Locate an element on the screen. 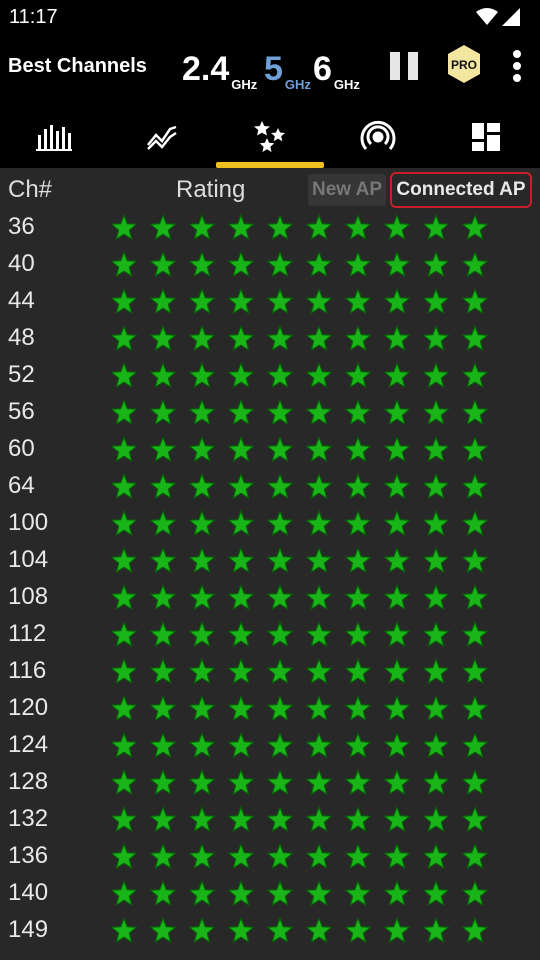 Image resolution: width=540 pixels, height=960 pixels. channel-number: 116 is located at coordinates (27, 670).